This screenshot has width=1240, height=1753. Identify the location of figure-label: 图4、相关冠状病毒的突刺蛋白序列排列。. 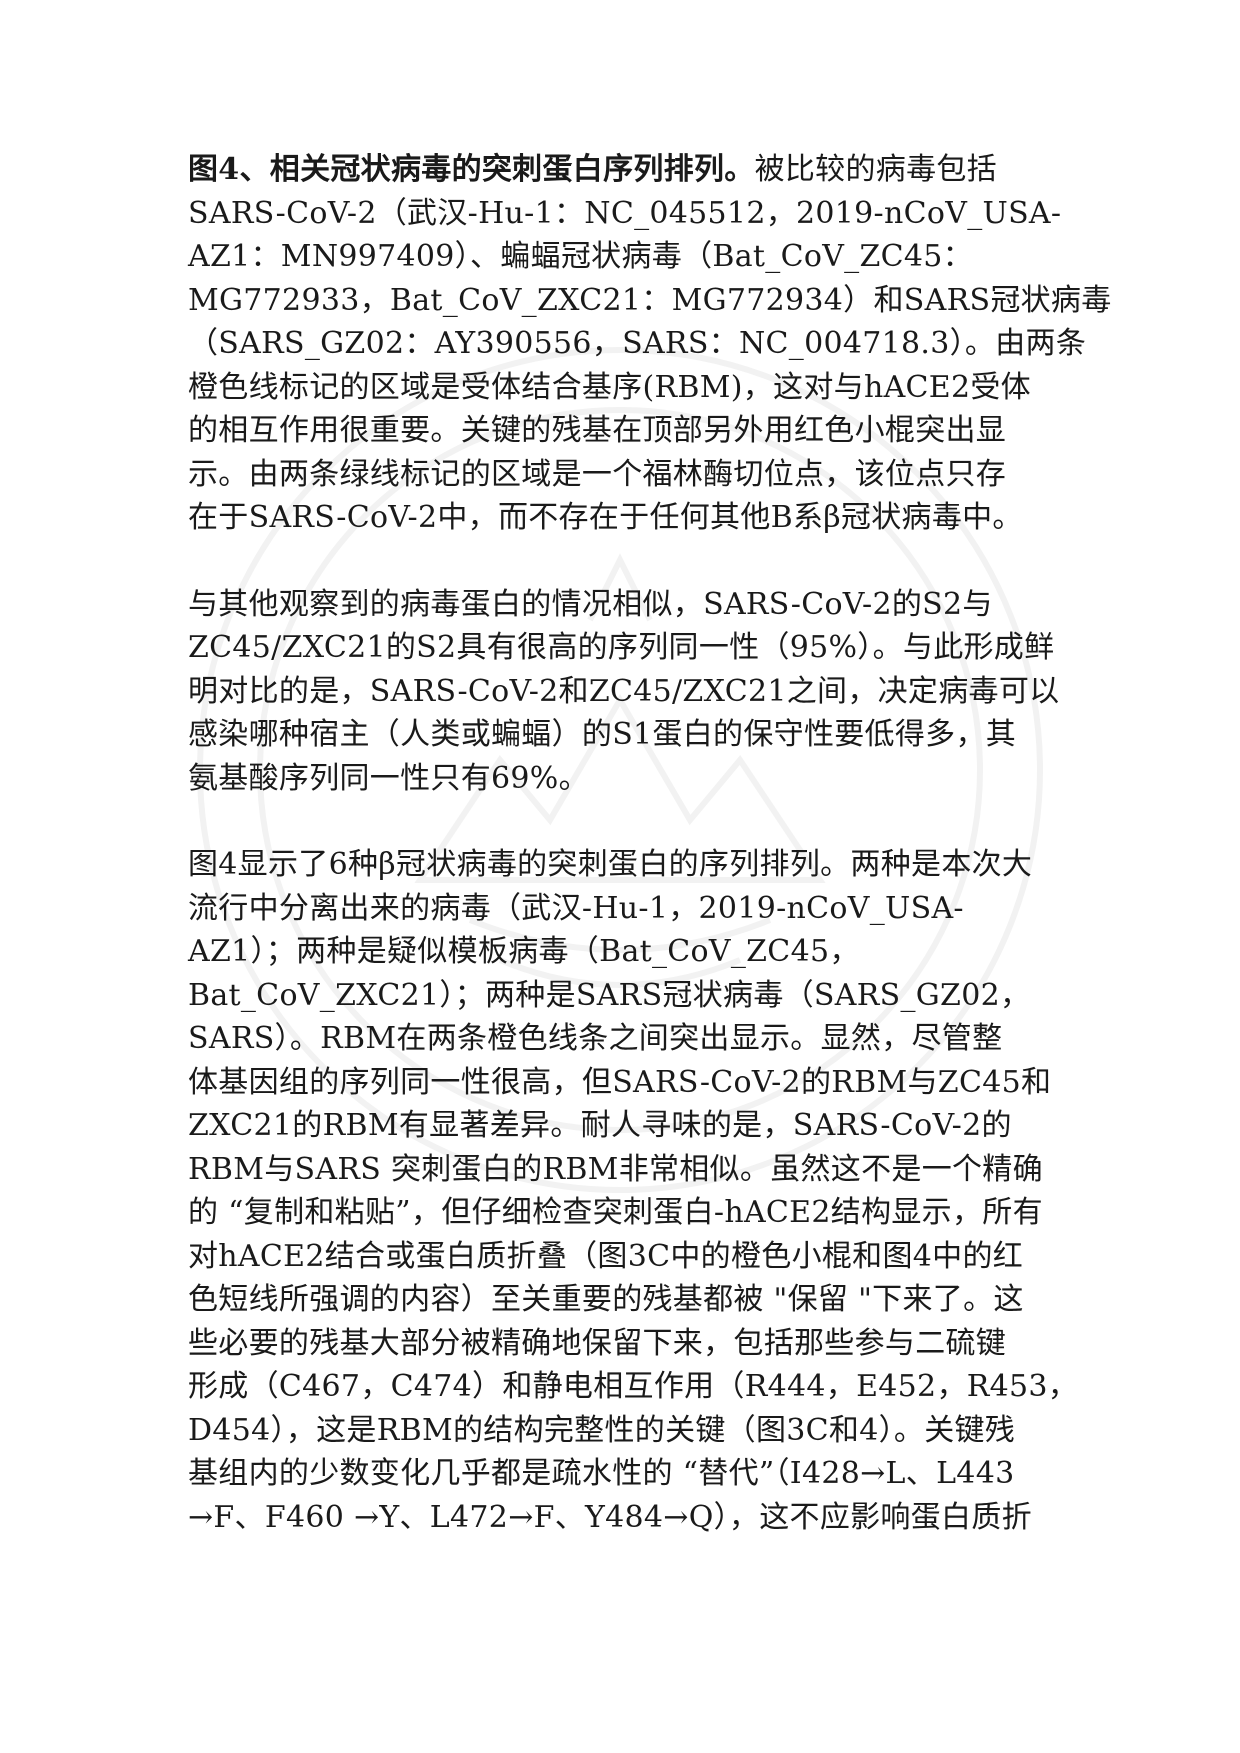
(471, 169).